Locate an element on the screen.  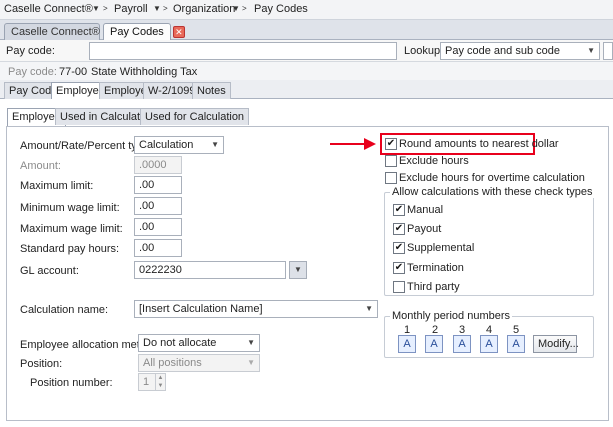
amount-type-select: Calculation ▼ is located at coordinates (179, 145).